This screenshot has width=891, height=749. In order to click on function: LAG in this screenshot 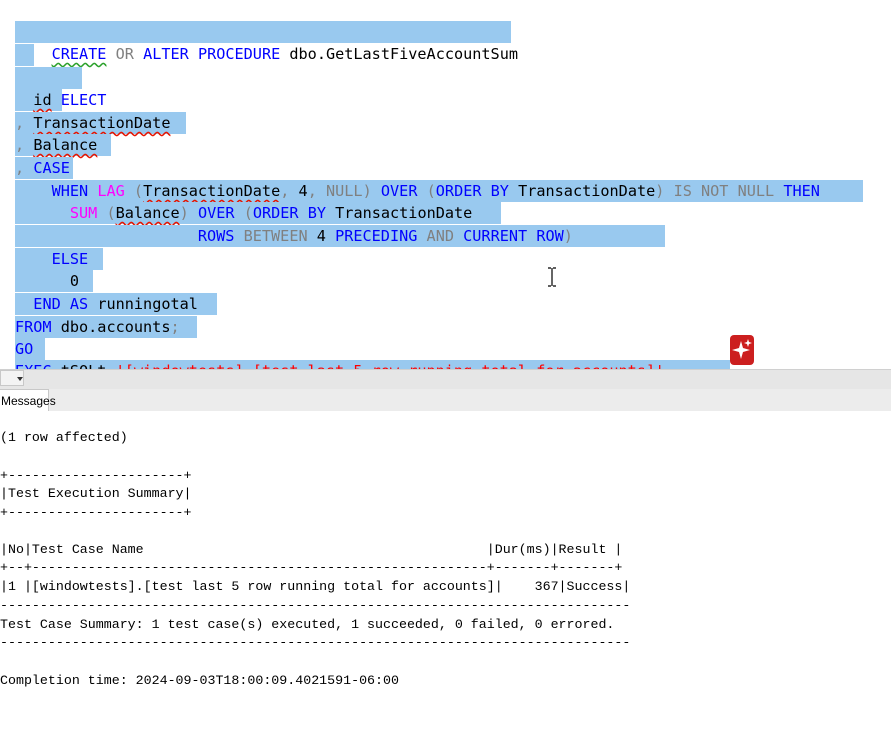, I will do `click(111, 191)`.